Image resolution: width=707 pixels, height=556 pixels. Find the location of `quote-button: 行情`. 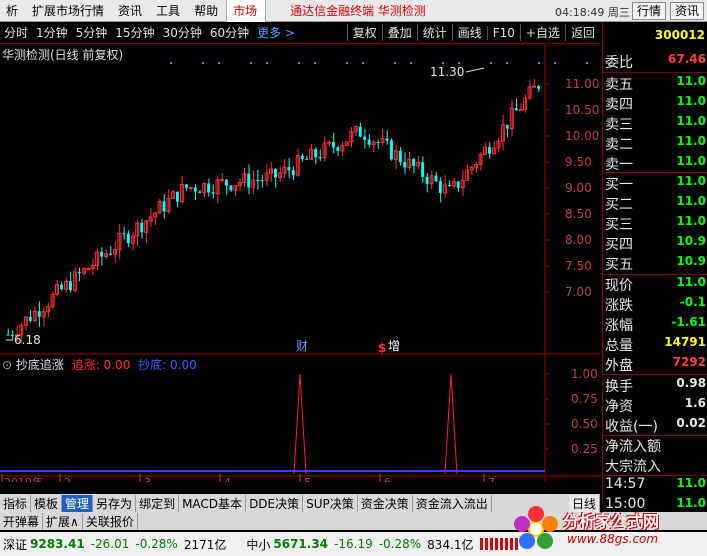

quote-button: 行情 is located at coordinates (649, 11).